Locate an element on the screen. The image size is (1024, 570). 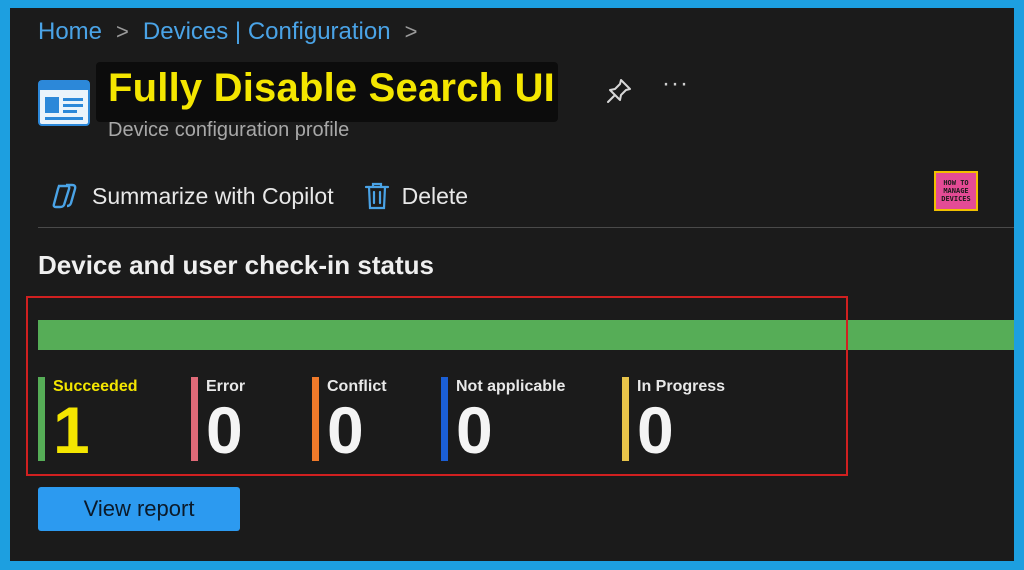
stat-in-progress: In Progress 0 is located at coordinates (673, 422).